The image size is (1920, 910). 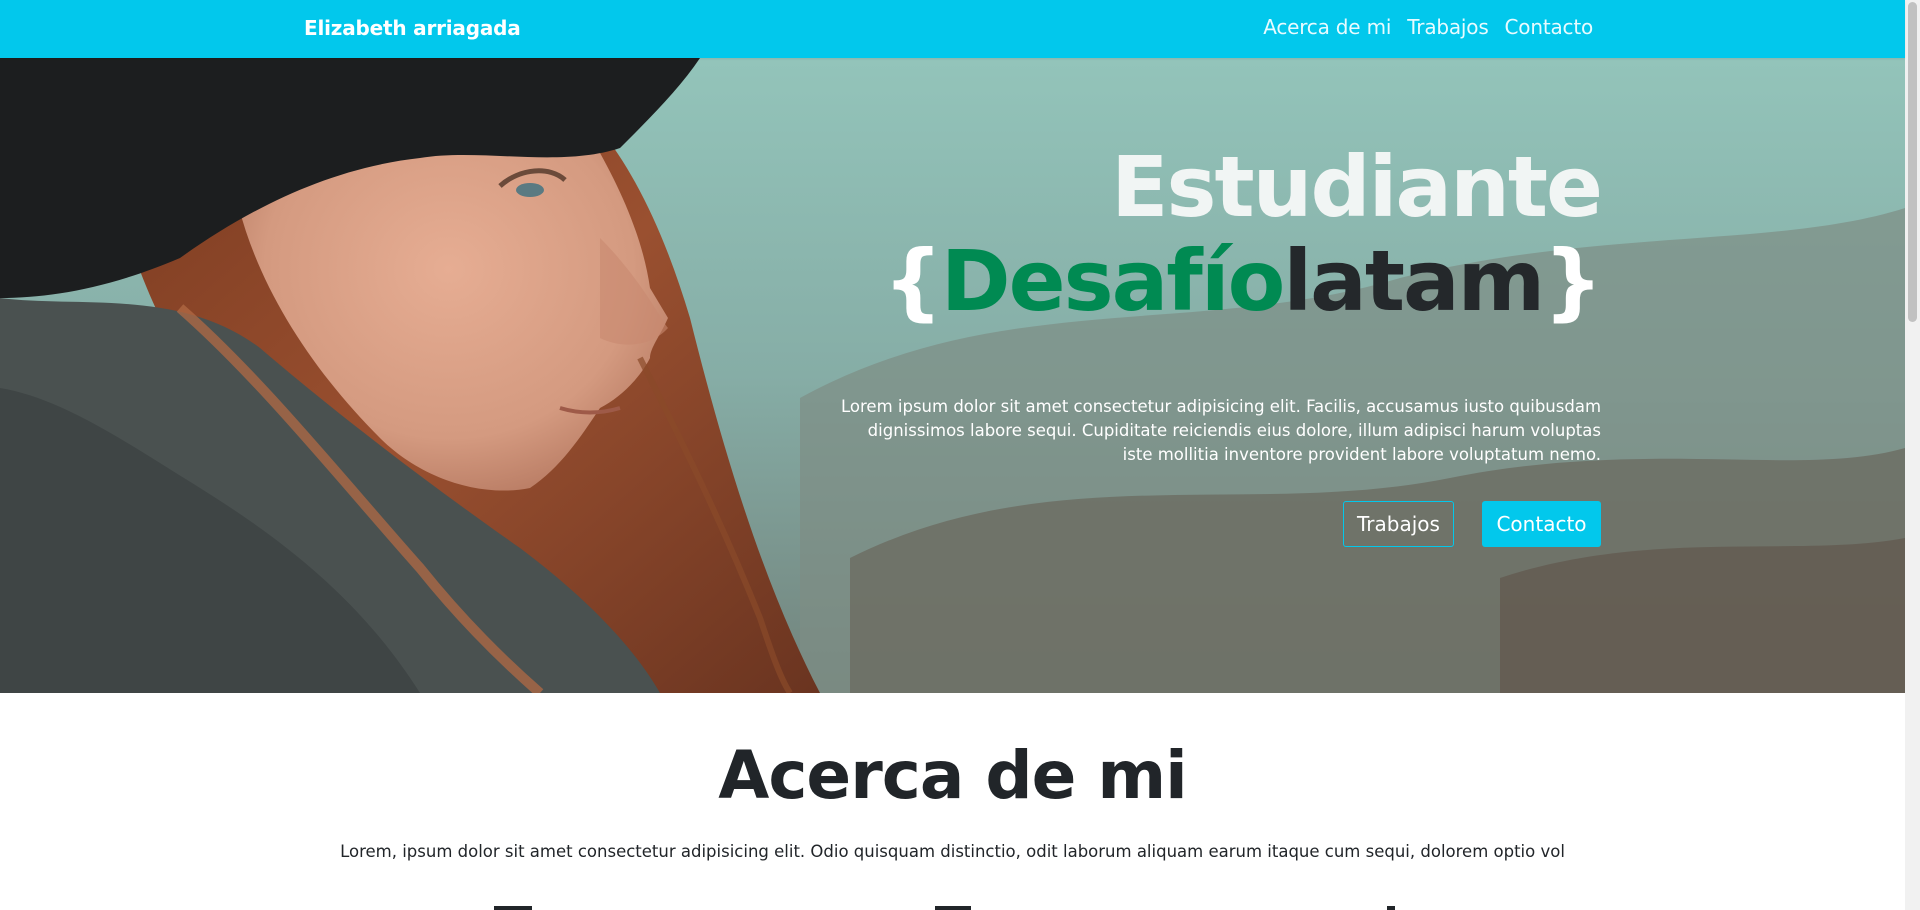 I want to click on hero-subtitle: {Desafíolatam}, so click(x=1152, y=281).